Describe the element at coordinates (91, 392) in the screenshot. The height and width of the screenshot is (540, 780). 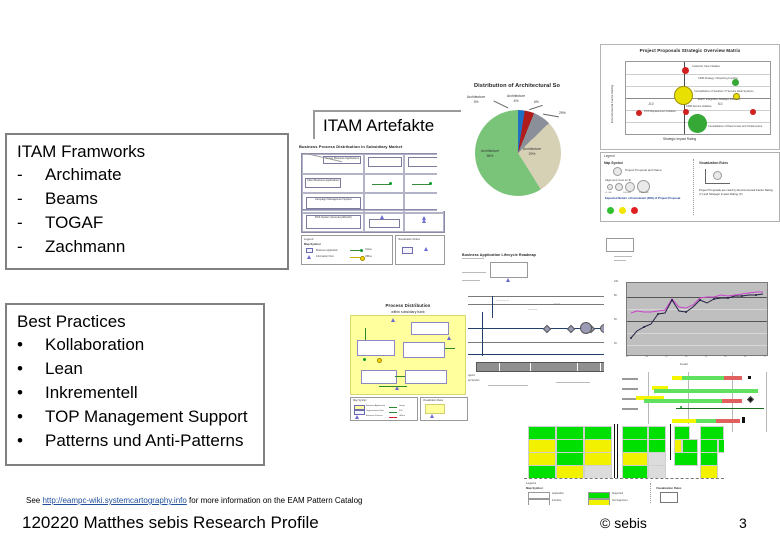
I see `list-item-label: Inkrementell` at that location.